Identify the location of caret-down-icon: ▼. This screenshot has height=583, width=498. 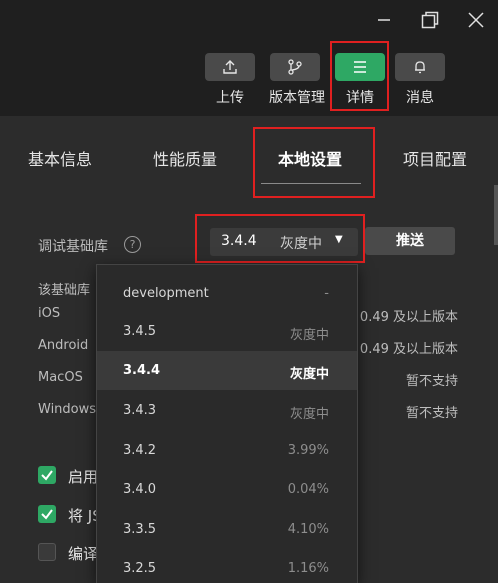
(339, 239).